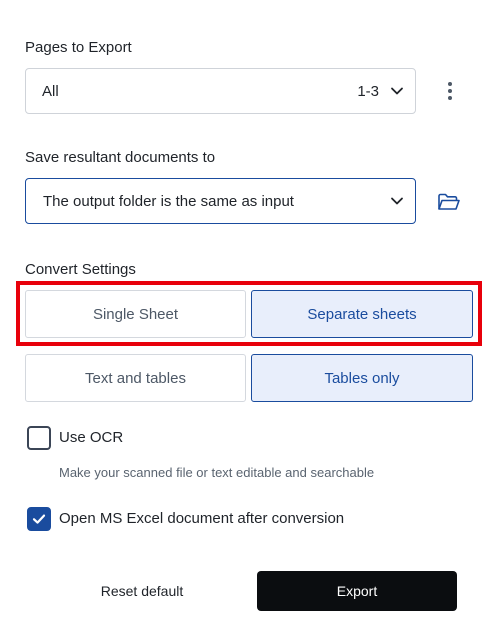  I want to click on checkmark-icon, so click(39, 519).